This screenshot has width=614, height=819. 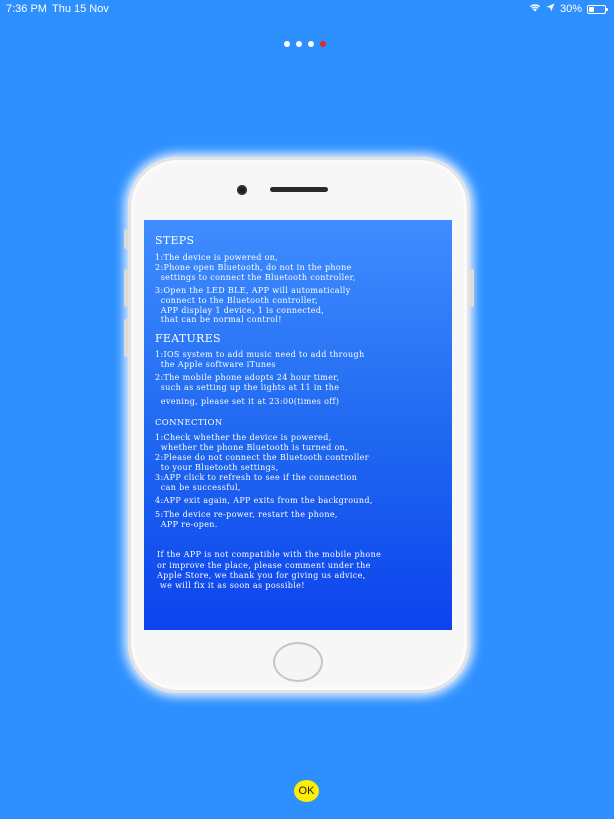 What do you see at coordinates (218, 319) in the screenshot?
I see `instruction-line: that can be normal control!` at bounding box center [218, 319].